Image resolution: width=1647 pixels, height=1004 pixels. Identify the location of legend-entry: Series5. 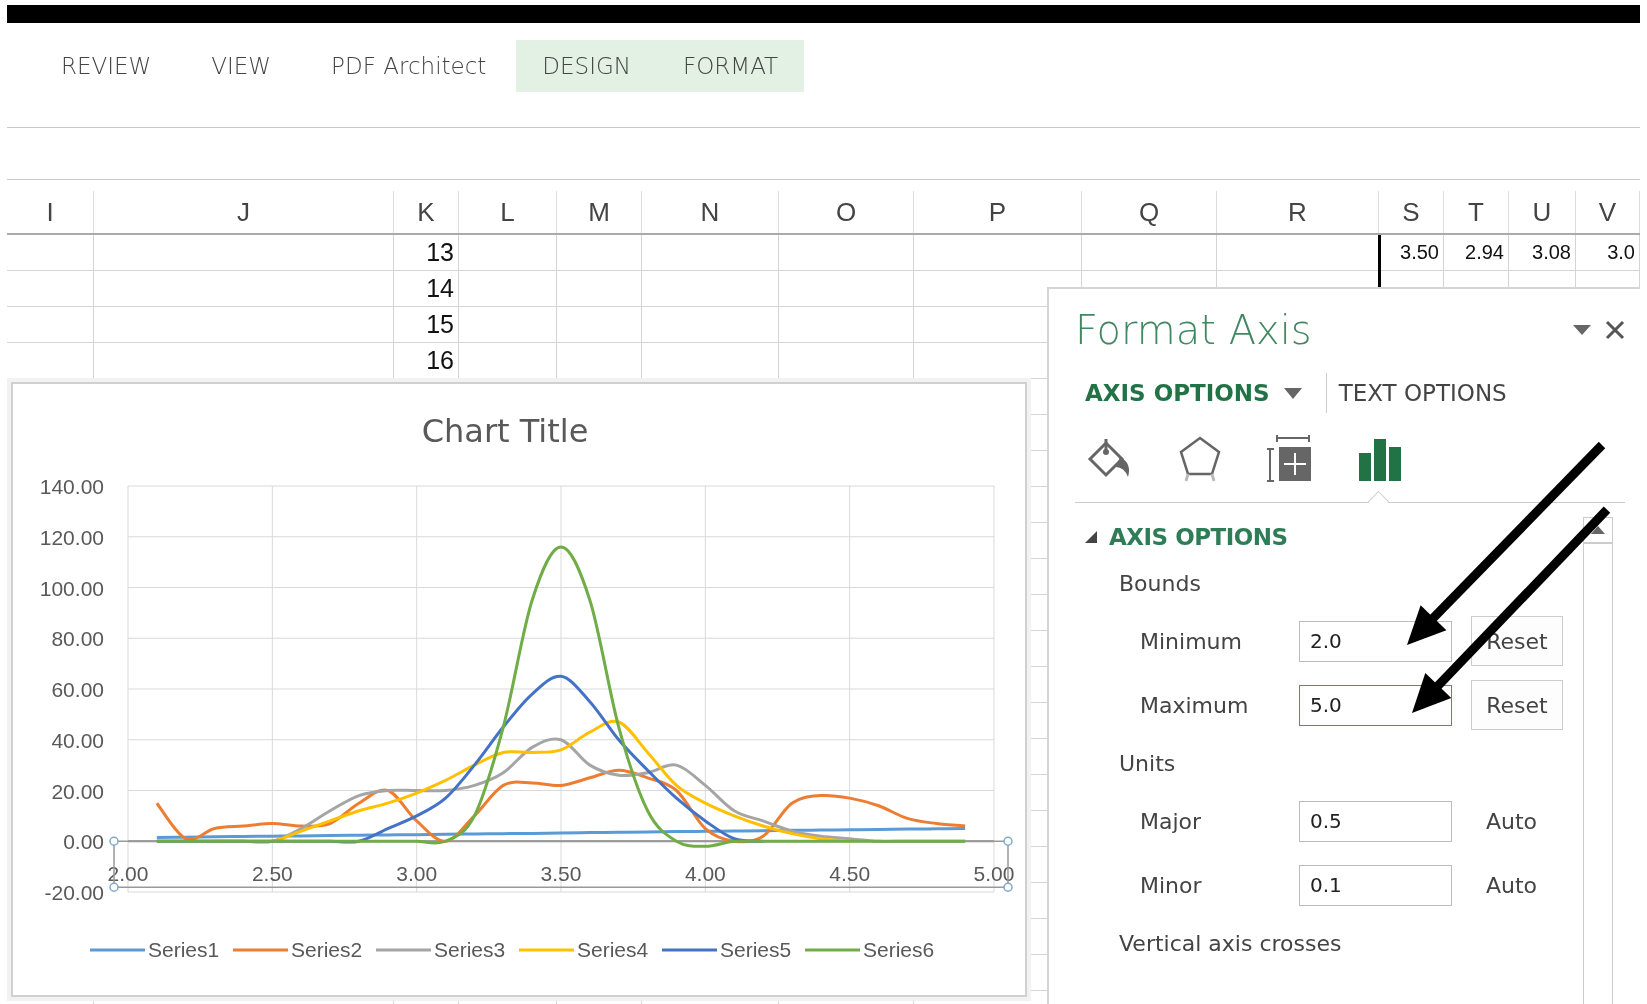
(727, 949).